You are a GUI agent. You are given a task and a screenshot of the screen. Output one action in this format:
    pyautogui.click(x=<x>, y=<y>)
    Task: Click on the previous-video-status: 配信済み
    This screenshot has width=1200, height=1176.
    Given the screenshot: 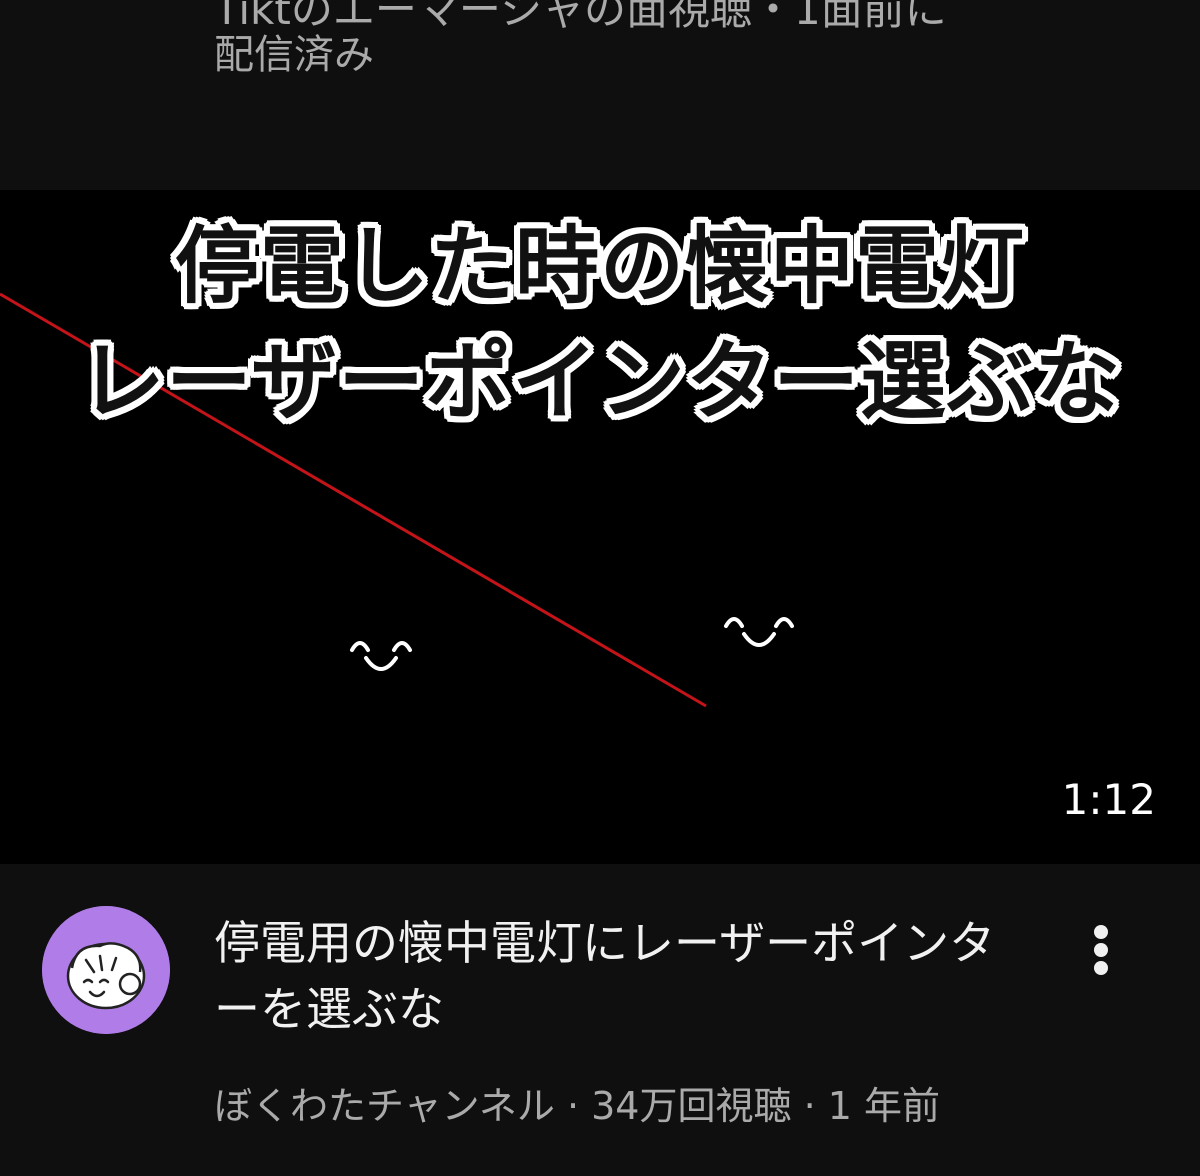 What is the action you would take?
    pyautogui.click(x=294, y=55)
    